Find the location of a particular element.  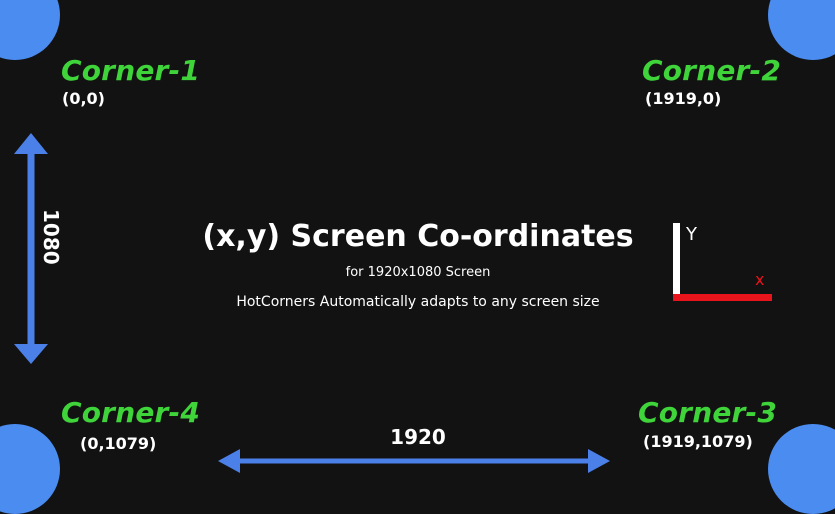

subtitle: for 1920x1080 Screen is located at coordinates (418, 272).